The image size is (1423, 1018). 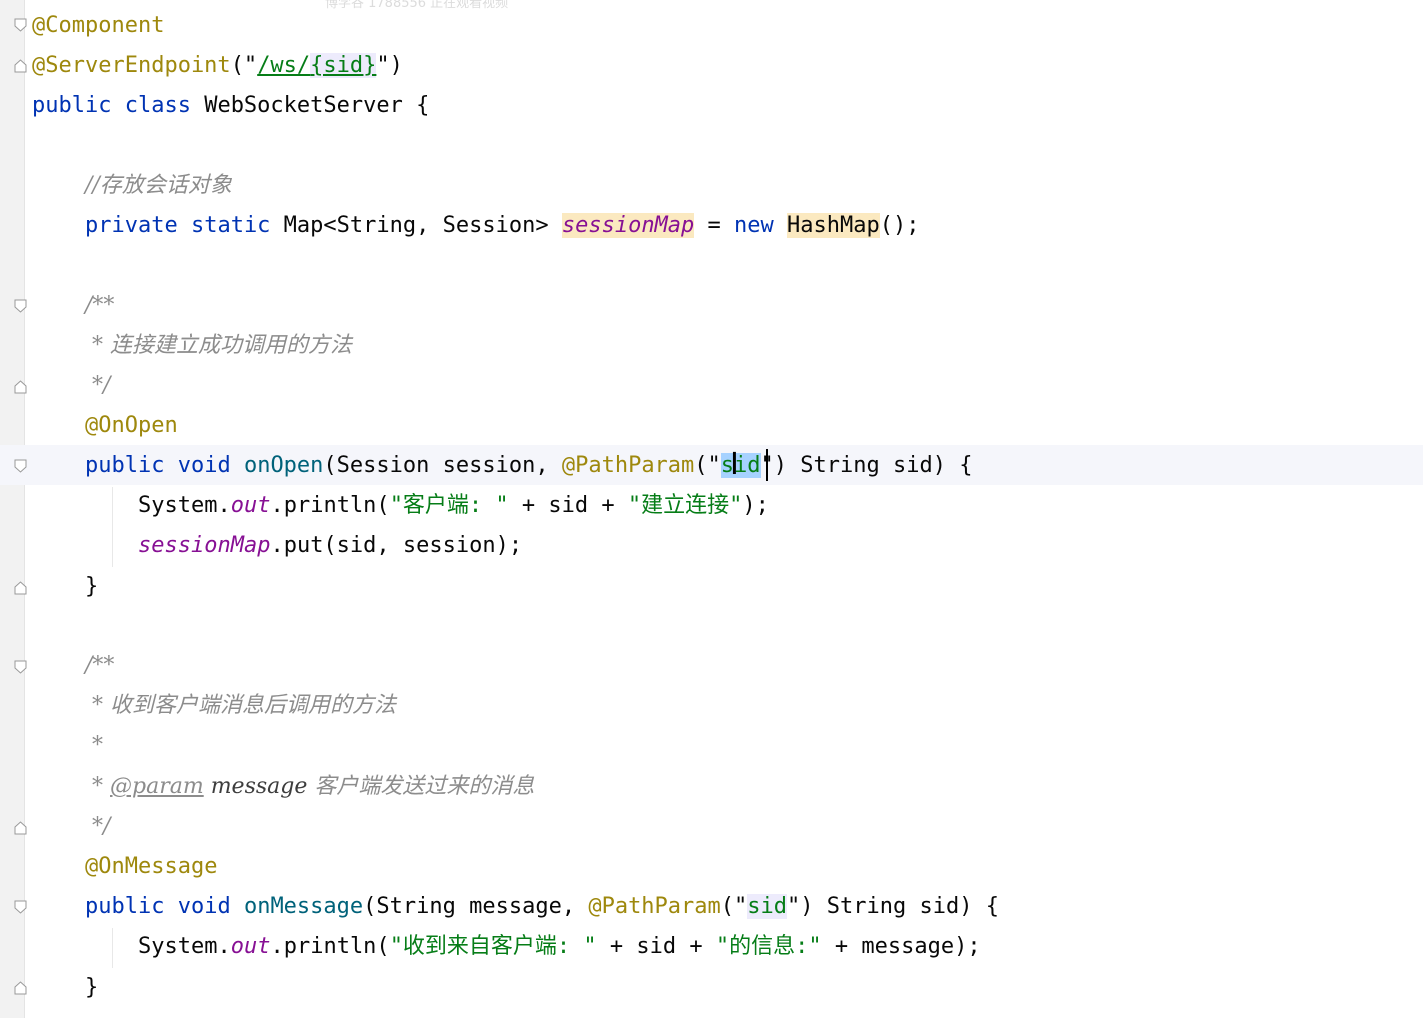 What do you see at coordinates (476, 906) in the screenshot?
I see `code-text: (String message,` at bounding box center [476, 906].